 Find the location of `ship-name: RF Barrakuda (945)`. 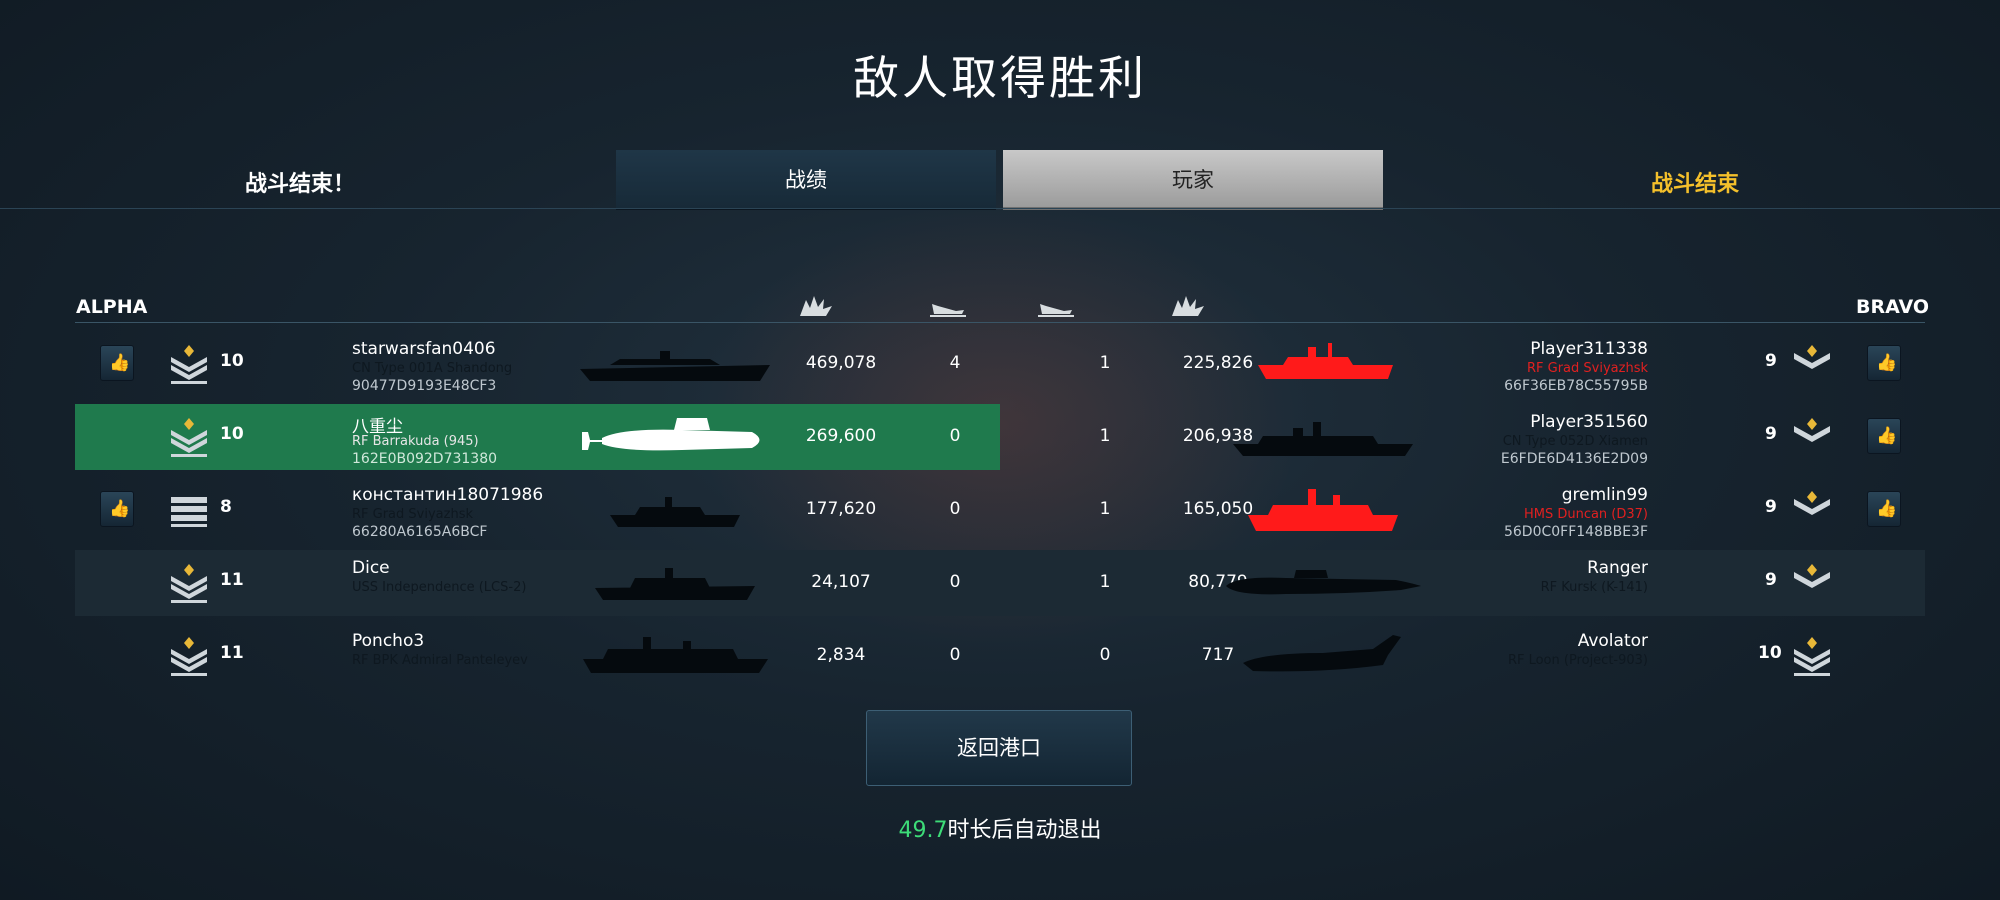

ship-name: RF Barrakuda (945) is located at coordinates (415, 441).